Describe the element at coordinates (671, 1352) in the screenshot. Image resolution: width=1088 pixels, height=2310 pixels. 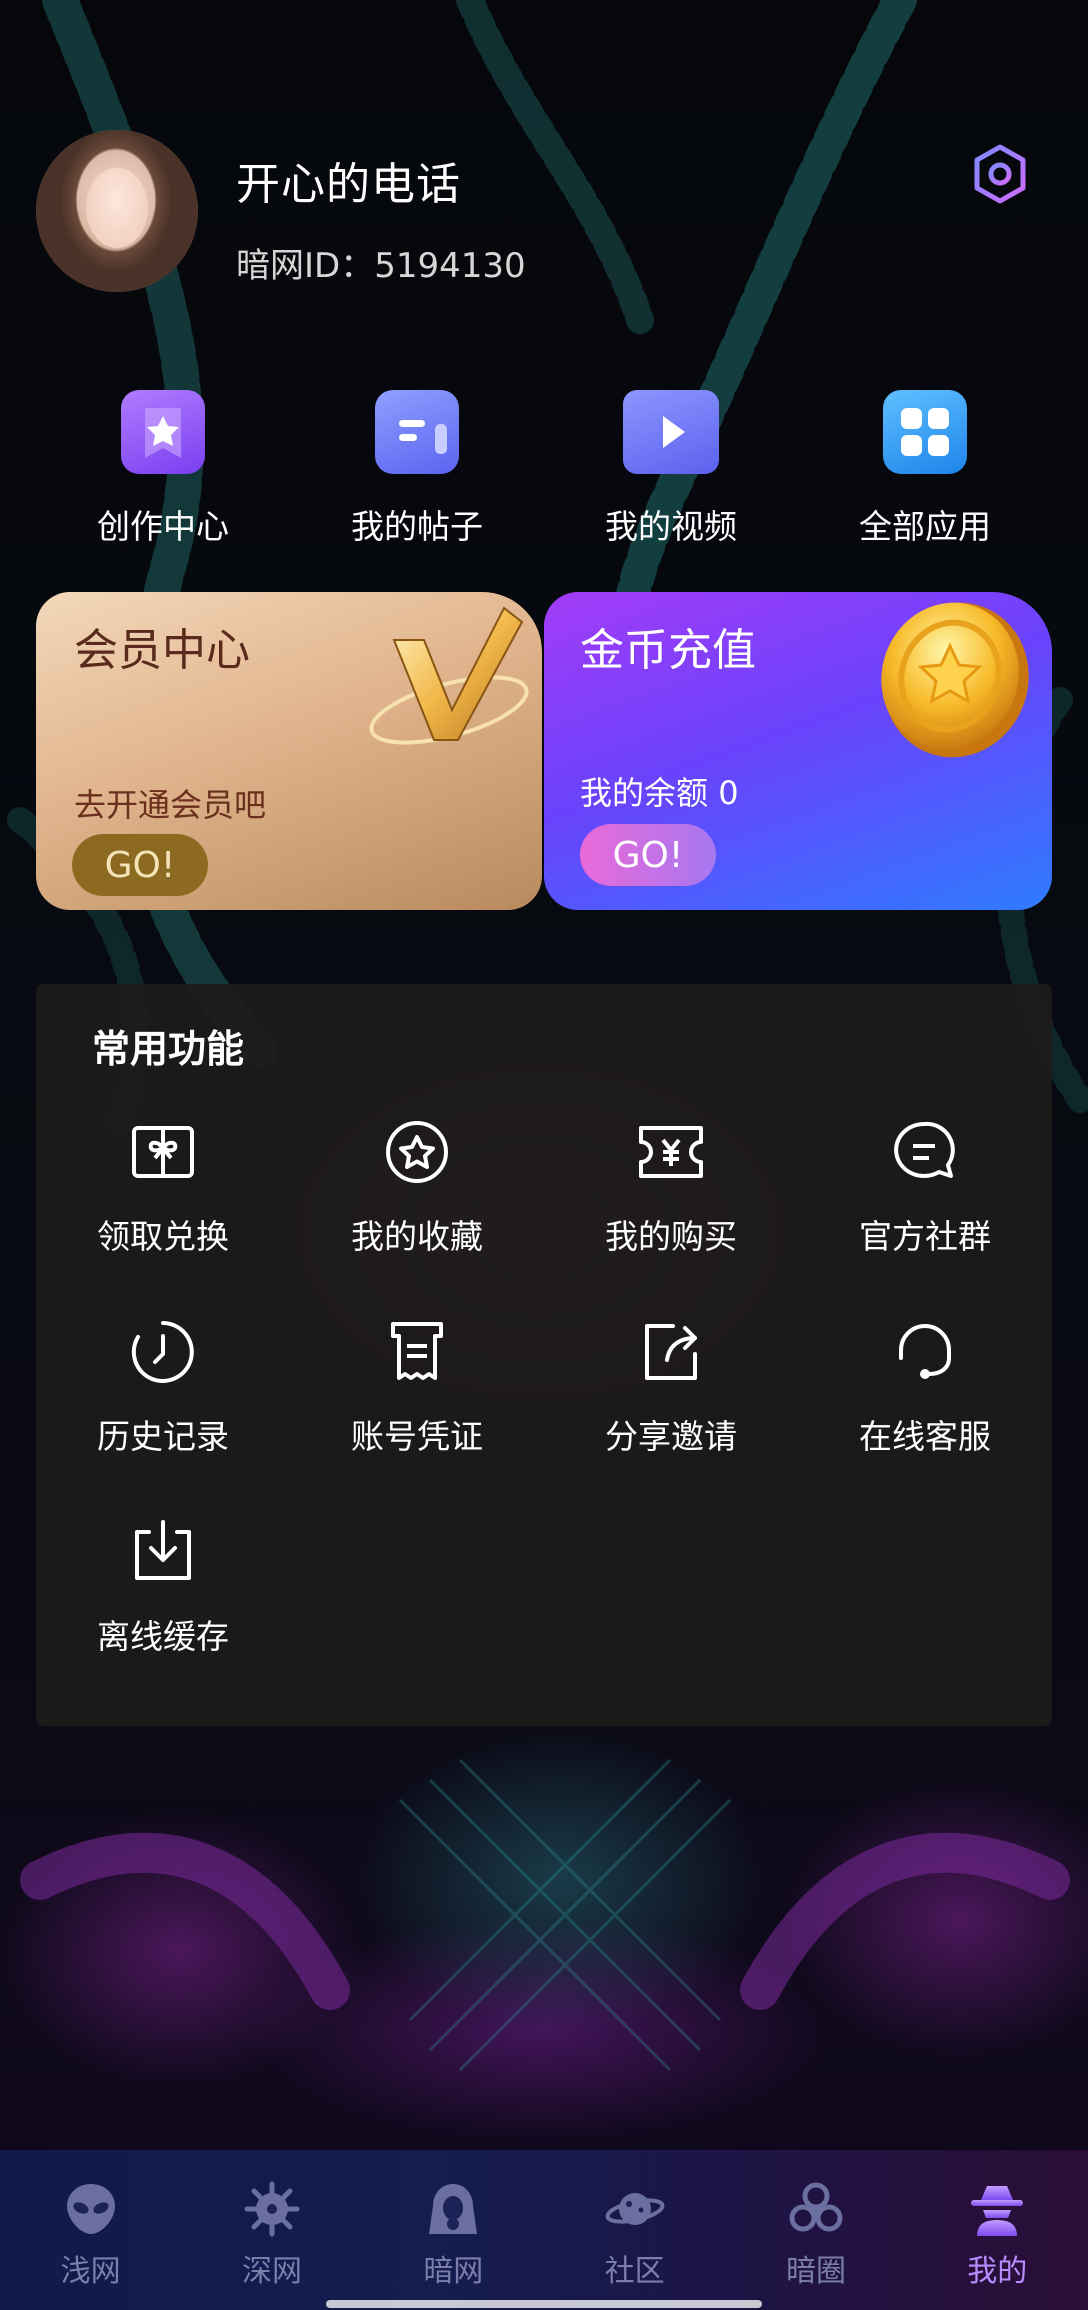
I see `share-icon` at that location.